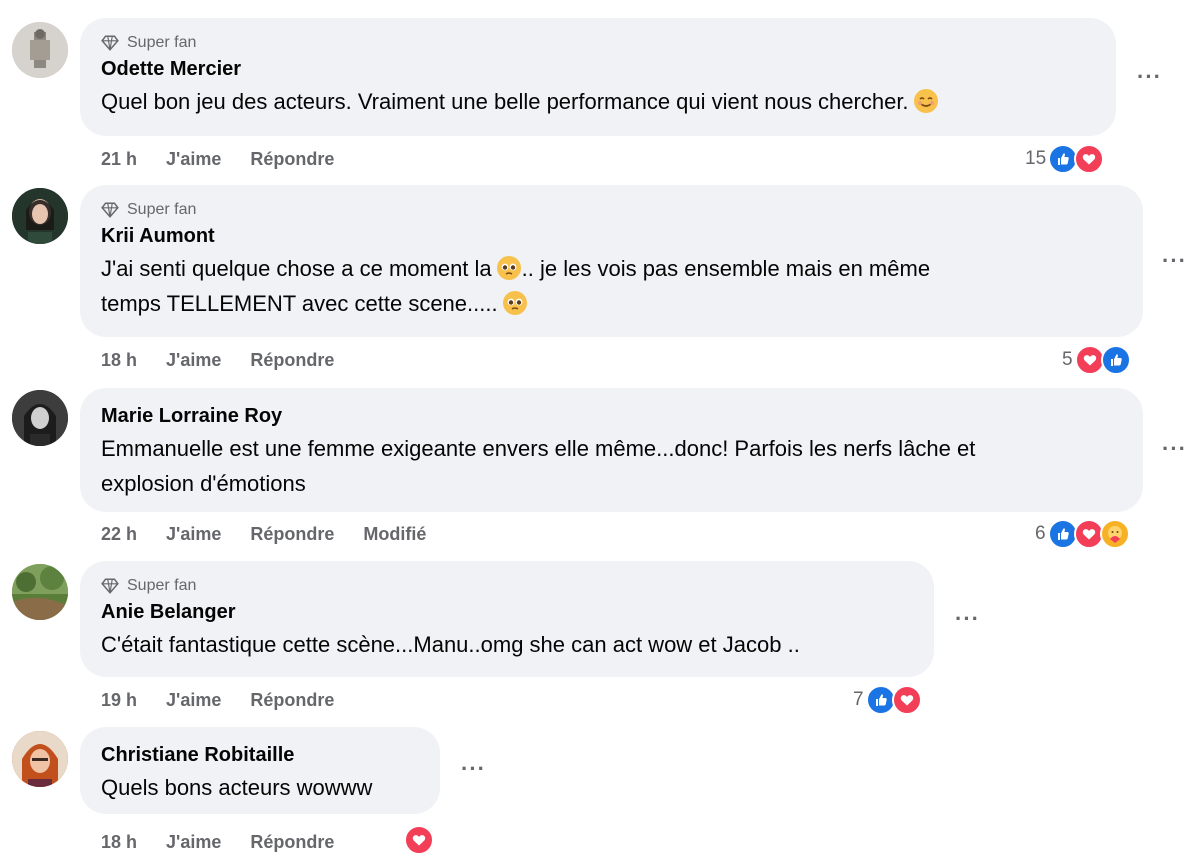 The width and height of the screenshot is (1200, 859). Describe the element at coordinates (507, 612) in the screenshot. I see `author-name: Anie Belanger` at that location.